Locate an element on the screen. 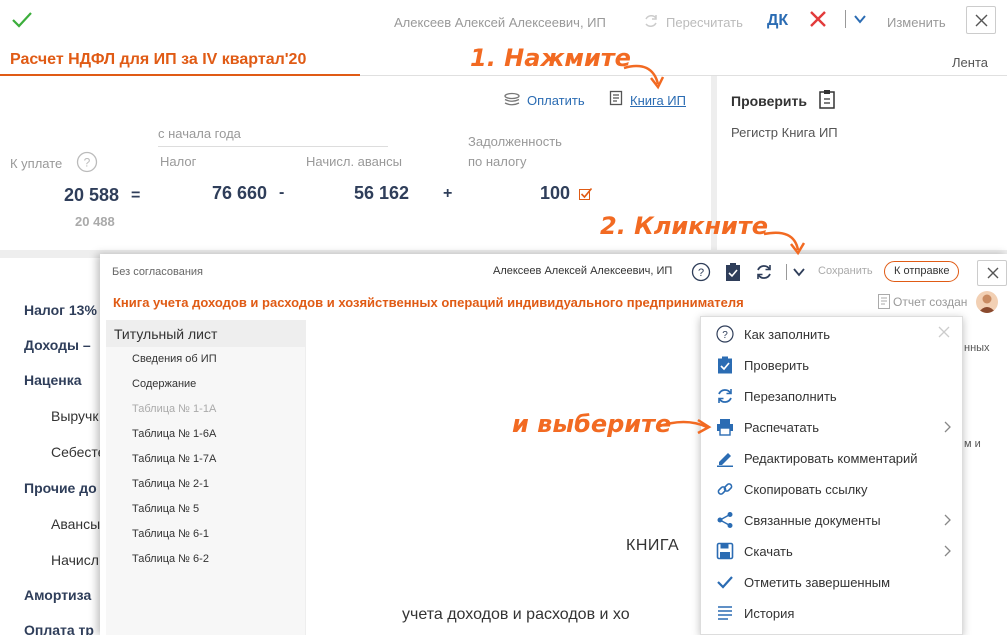  menu-item-check: Проверить is located at coordinates (831, 365).